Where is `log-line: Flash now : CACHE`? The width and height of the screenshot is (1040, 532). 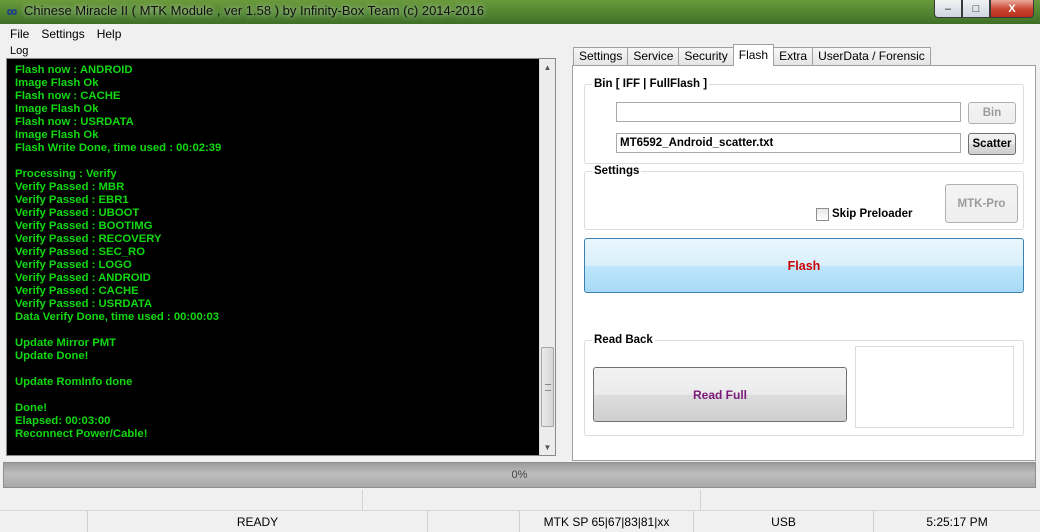 log-line: Flash now : CACHE is located at coordinates (68, 96).